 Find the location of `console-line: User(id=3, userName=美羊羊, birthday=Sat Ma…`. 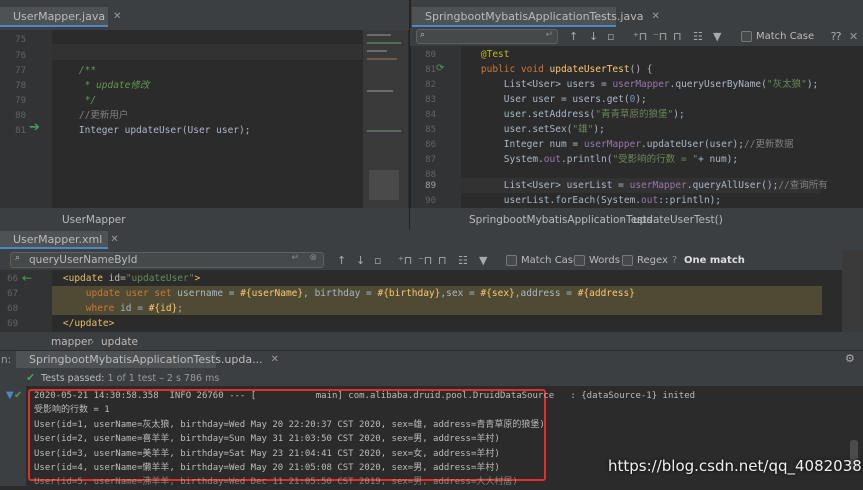

console-line: User(id=3, userName=美羊羊, birthday=Sat Ma… is located at coordinates (267, 454).